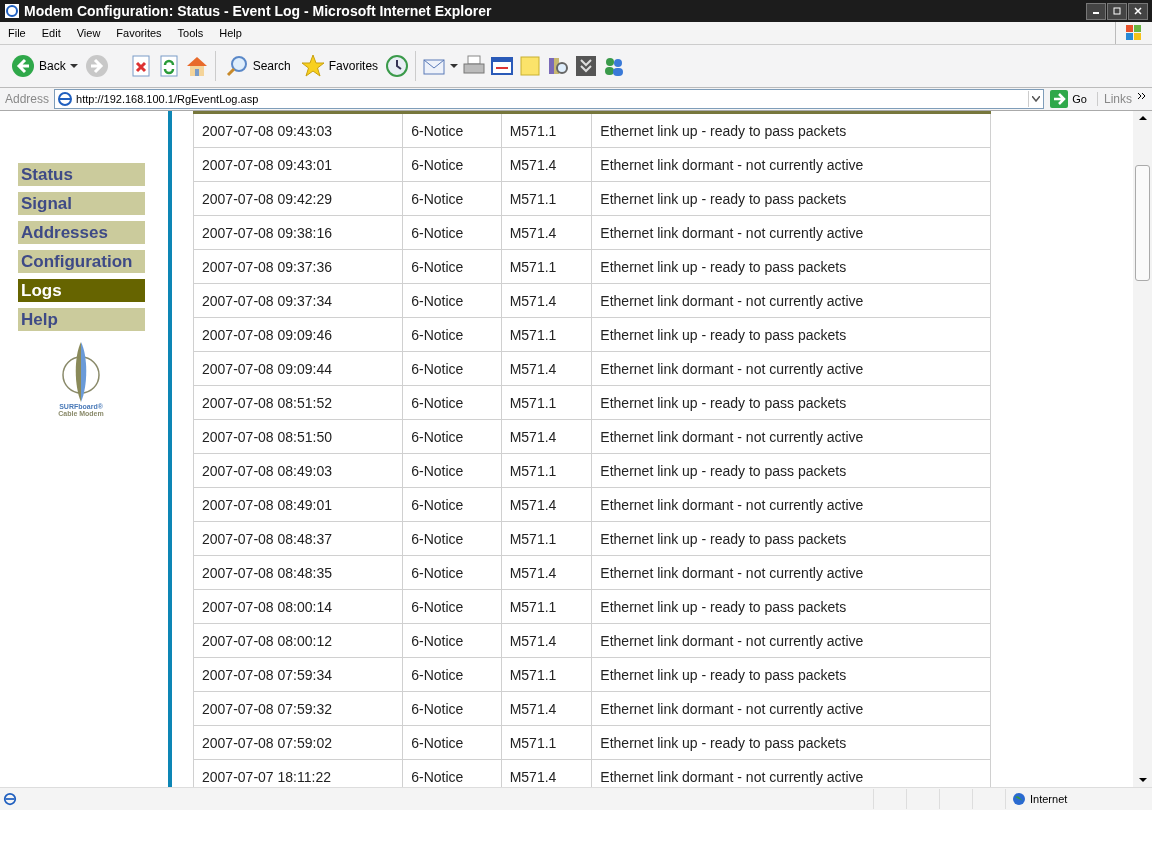 The width and height of the screenshot is (1152, 864). What do you see at coordinates (258, 11) in the screenshot?
I see `window-title: Modem Configuration: Status - Event Log - Microsoft Internet Explorer` at bounding box center [258, 11].